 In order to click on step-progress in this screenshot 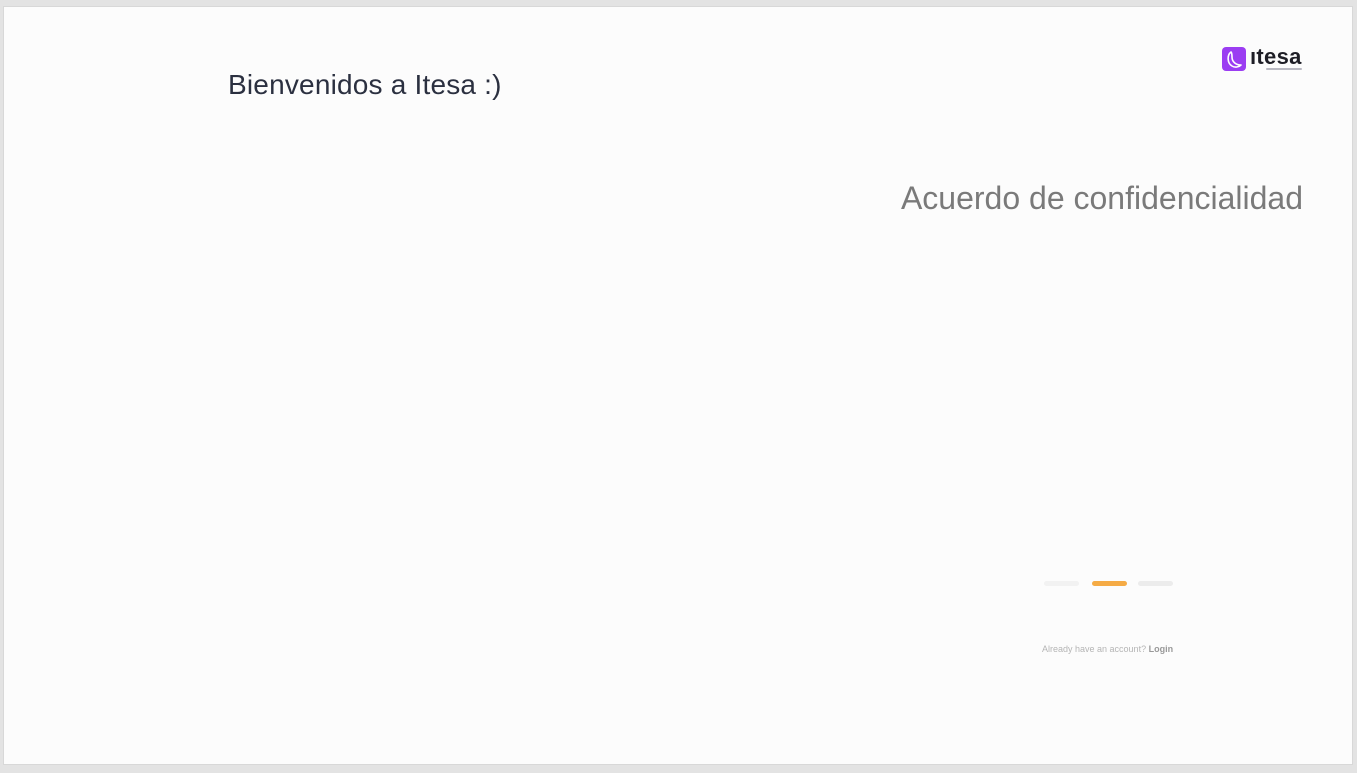, I will do `click(1110, 583)`.